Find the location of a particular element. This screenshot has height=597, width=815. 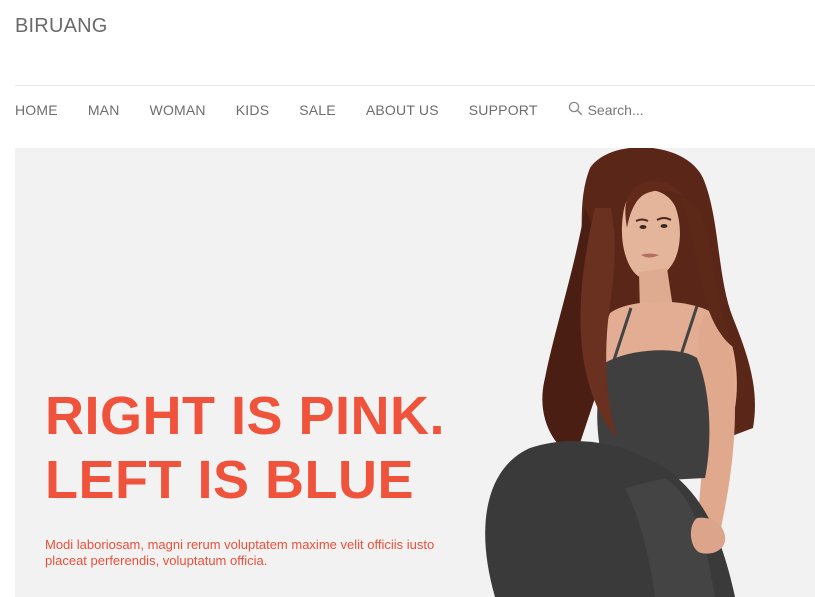

brand-logo: BIRUANG is located at coordinates (61, 26).